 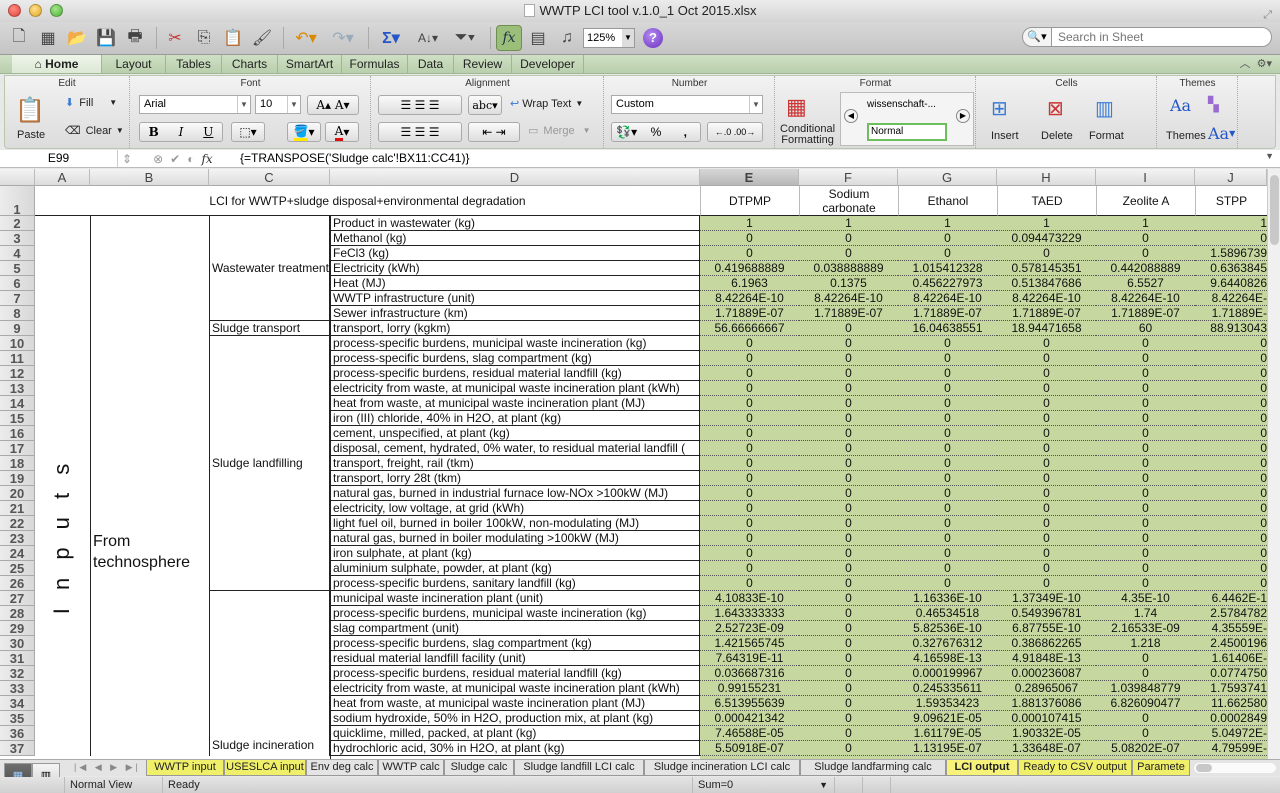 What do you see at coordinates (1005, 136) in the screenshot?
I see `insert-button: Insert` at bounding box center [1005, 136].